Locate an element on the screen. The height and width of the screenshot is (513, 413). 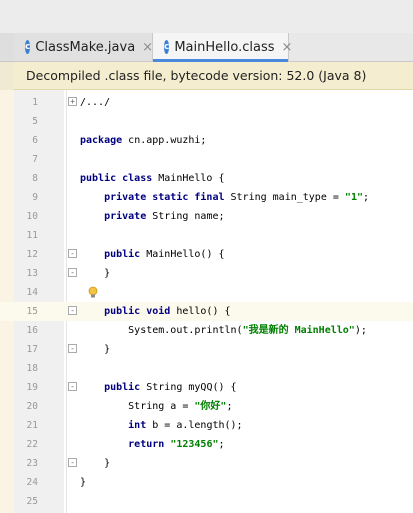
code-token: MainHello() { is located at coordinates (182, 254).